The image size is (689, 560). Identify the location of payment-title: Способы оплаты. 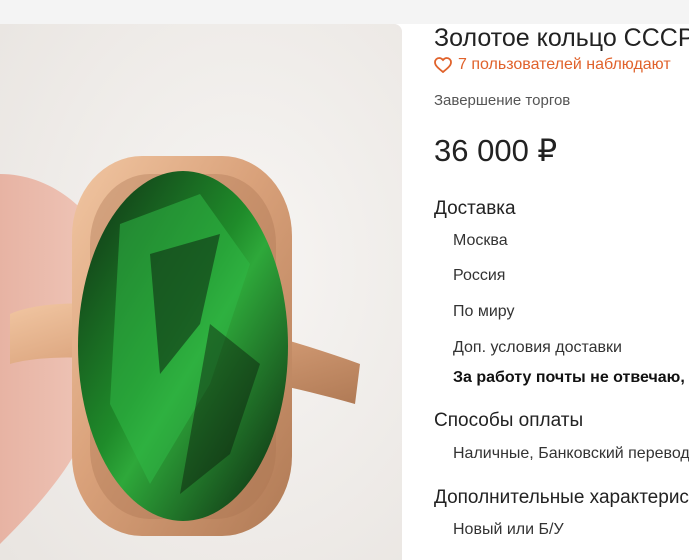
(509, 420).